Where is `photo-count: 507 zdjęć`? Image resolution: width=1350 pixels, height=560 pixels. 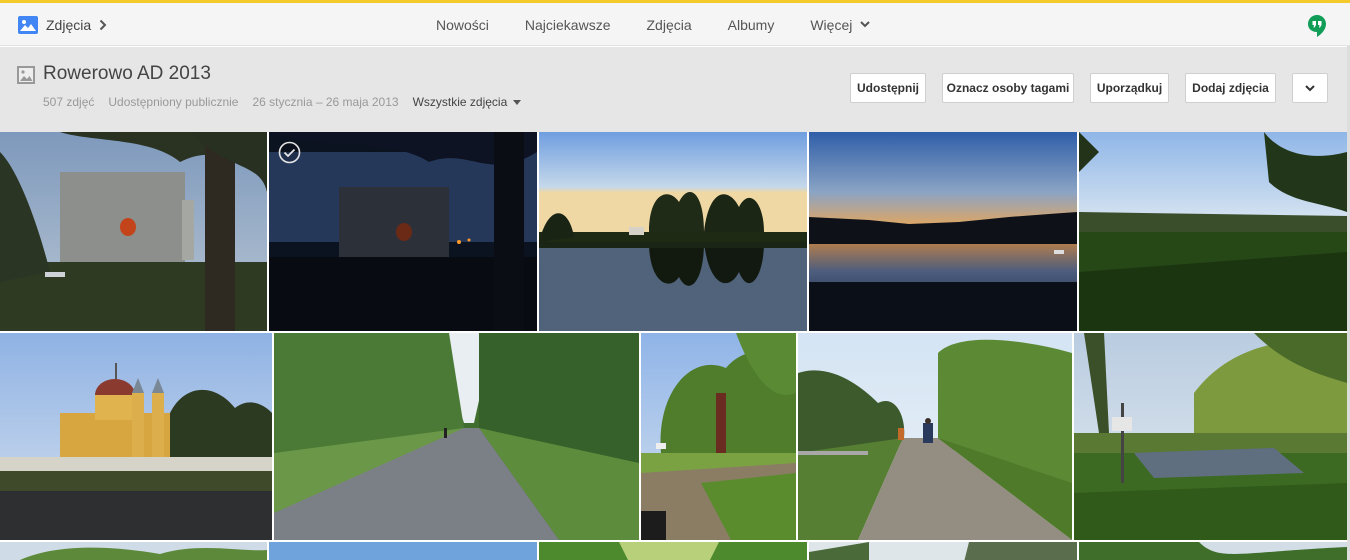
photo-count: 507 zdjęć is located at coordinates (69, 102).